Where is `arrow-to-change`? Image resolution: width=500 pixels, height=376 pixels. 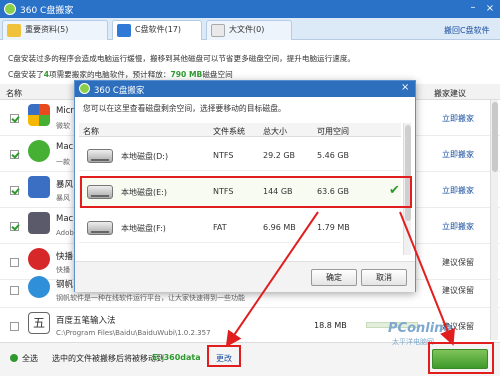
arrow-to-change is located at coordinates (272, 279).